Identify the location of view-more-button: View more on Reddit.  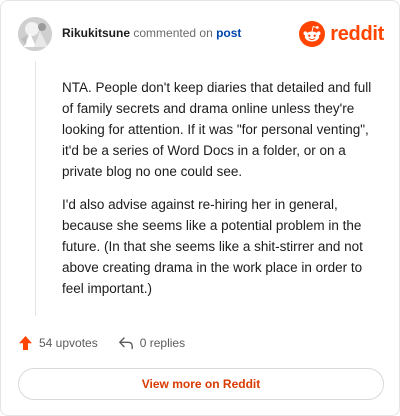
(201, 384).